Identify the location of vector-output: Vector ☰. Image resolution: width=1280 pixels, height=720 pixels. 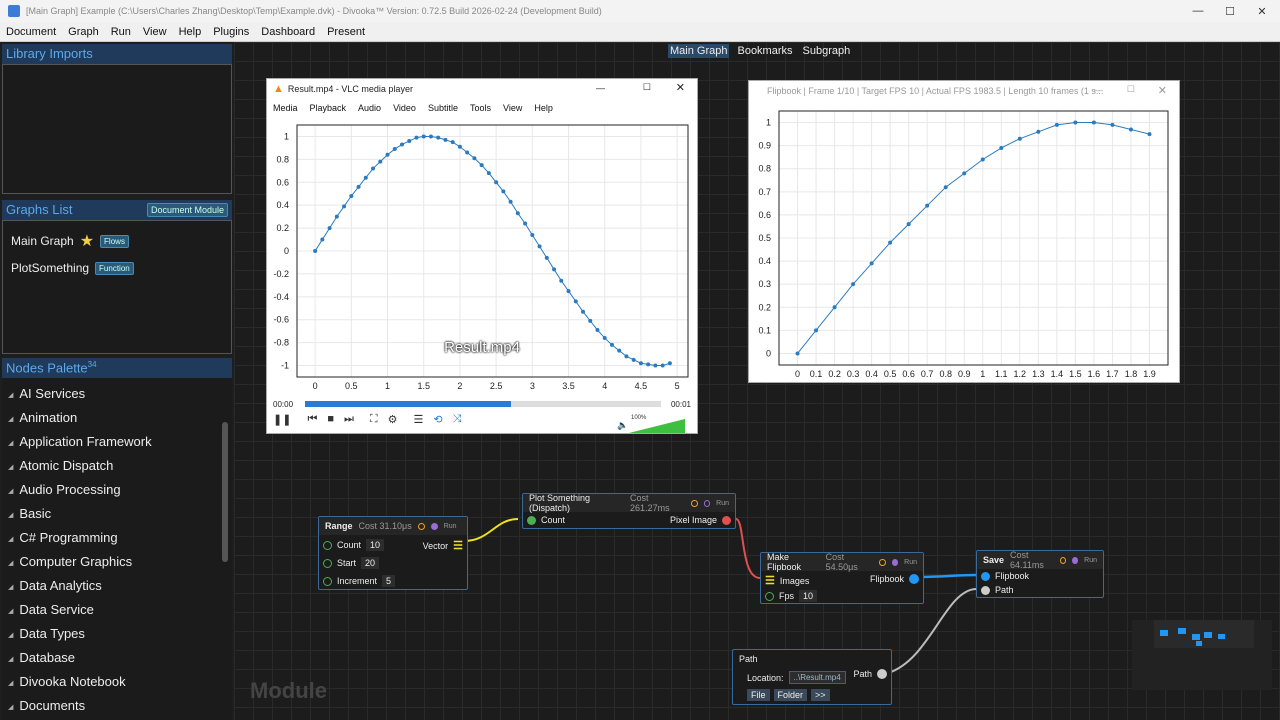
(443, 545).